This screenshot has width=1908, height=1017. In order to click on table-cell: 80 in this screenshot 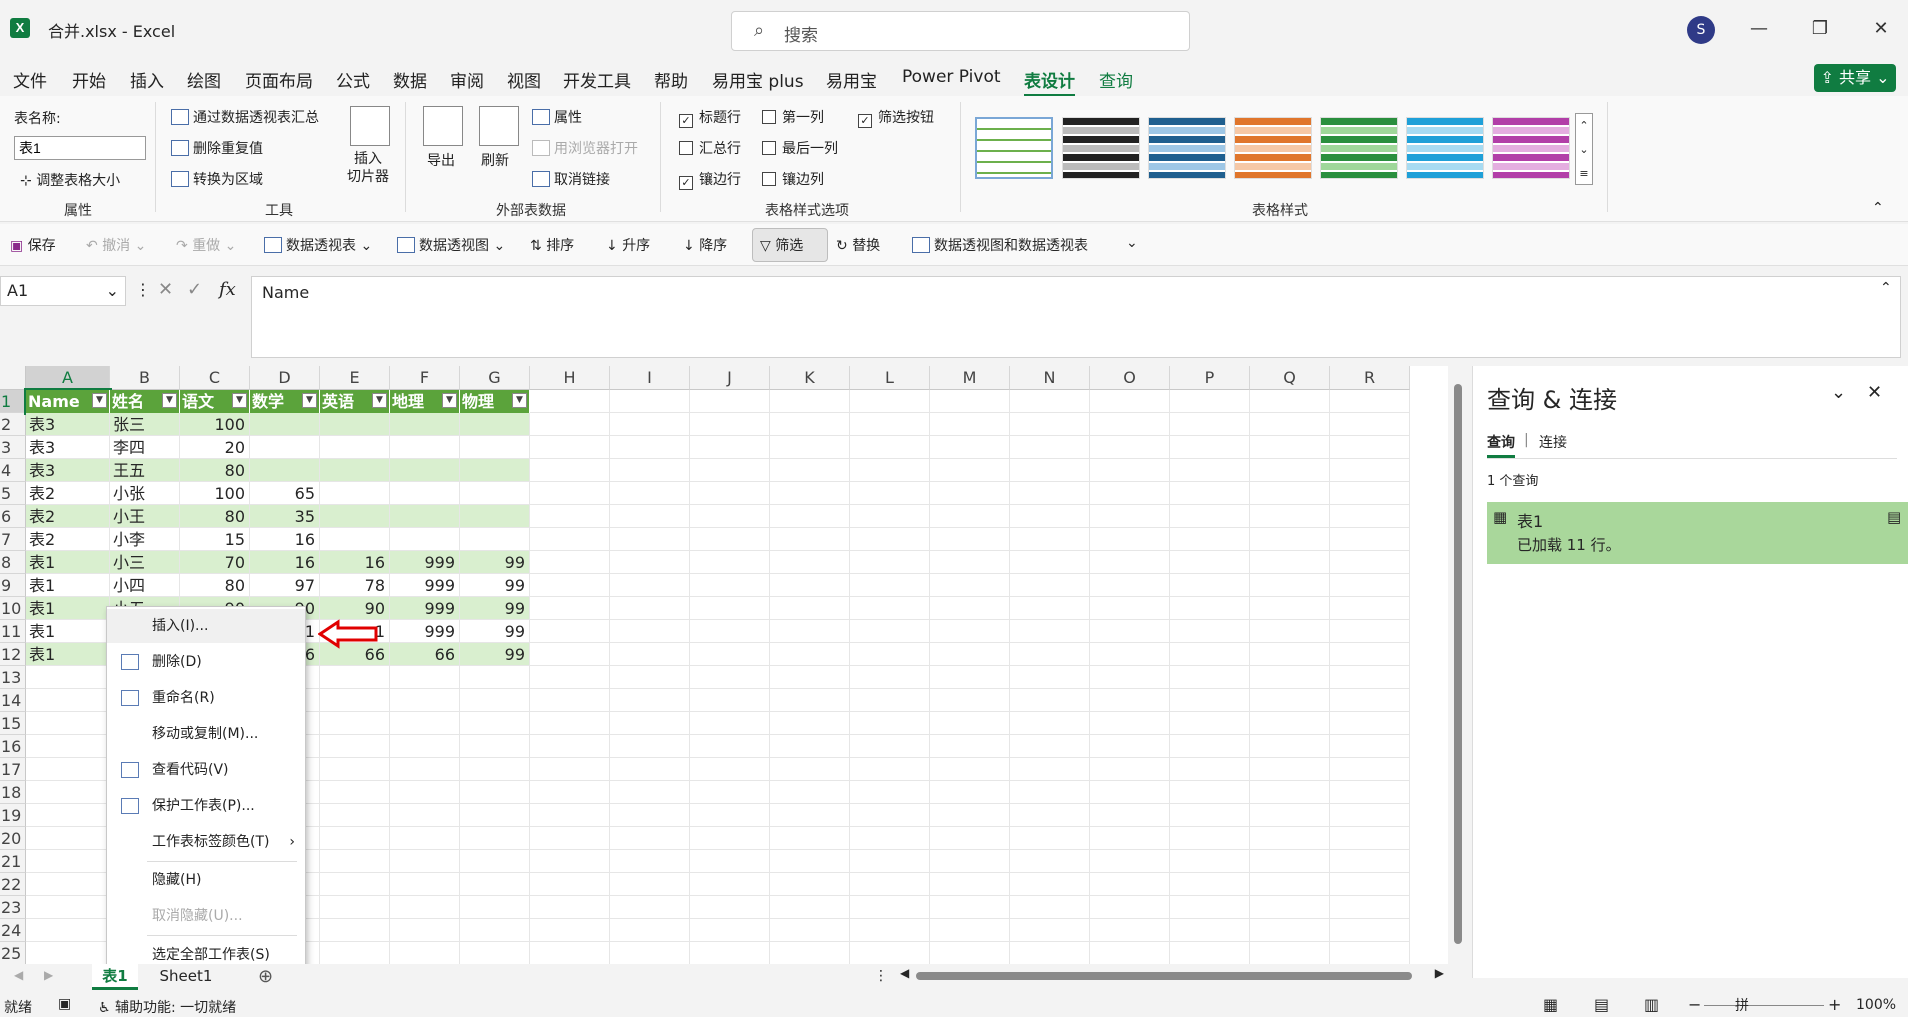, I will do `click(215, 516)`.